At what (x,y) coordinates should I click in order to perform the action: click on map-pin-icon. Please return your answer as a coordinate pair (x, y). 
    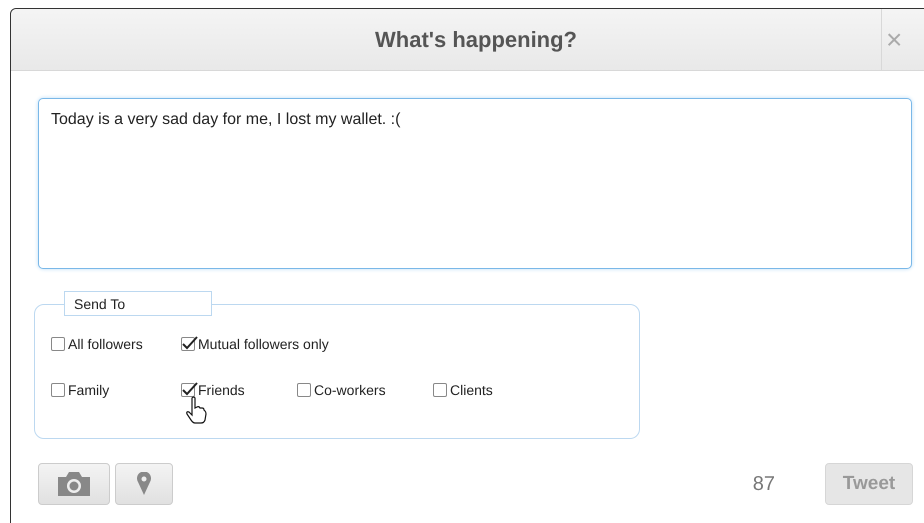
    Looking at the image, I should click on (144, 484).